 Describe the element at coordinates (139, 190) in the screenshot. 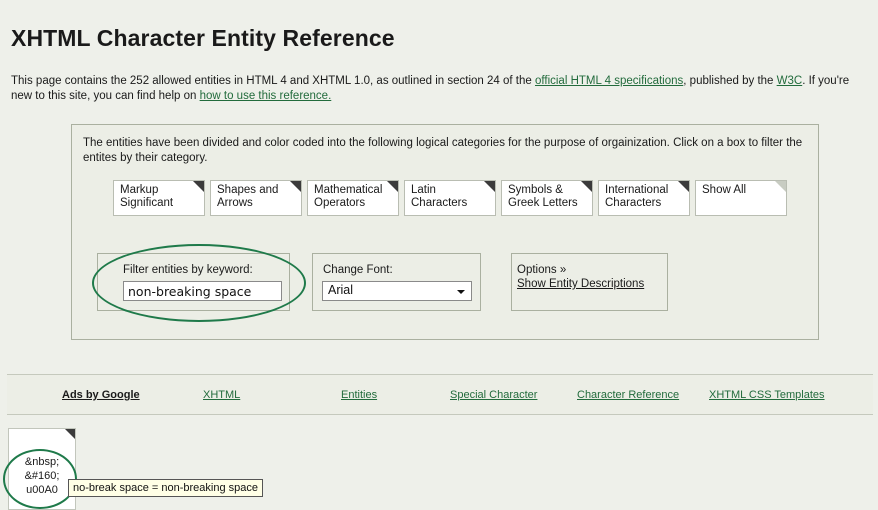

I see `category-label: Markup` at that location.